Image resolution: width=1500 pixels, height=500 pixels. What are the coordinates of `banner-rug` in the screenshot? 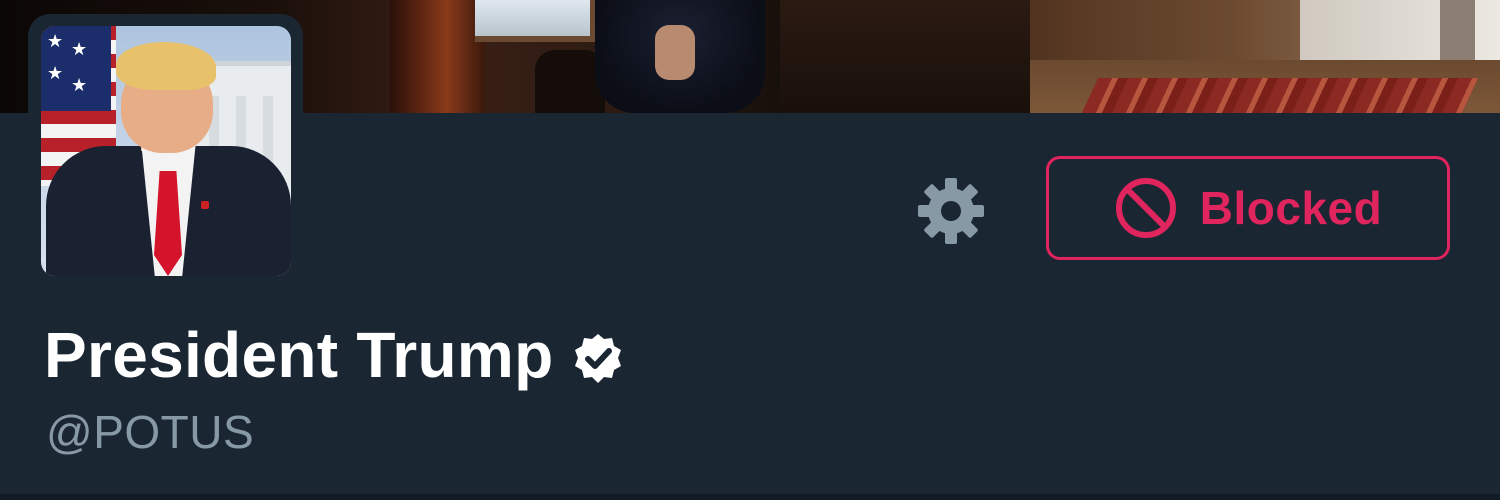 It's located at (1280, 95).